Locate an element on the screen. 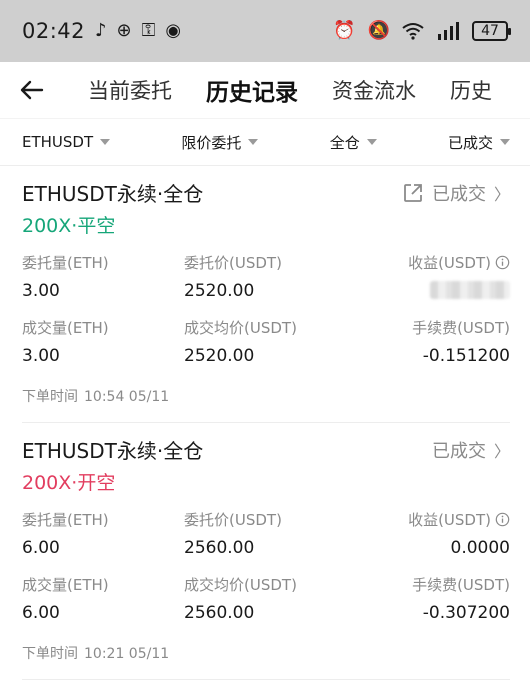  battery-level: 47 is located at coordinates (490, 31).